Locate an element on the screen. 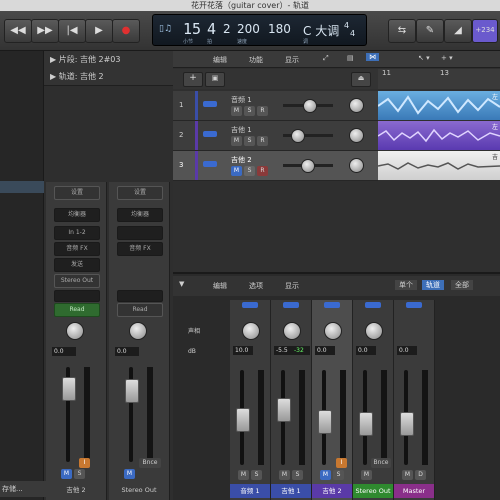 This screenshot has width=500, height=500. audio-region-selected: 吉 is located at coordinates (439, 165).